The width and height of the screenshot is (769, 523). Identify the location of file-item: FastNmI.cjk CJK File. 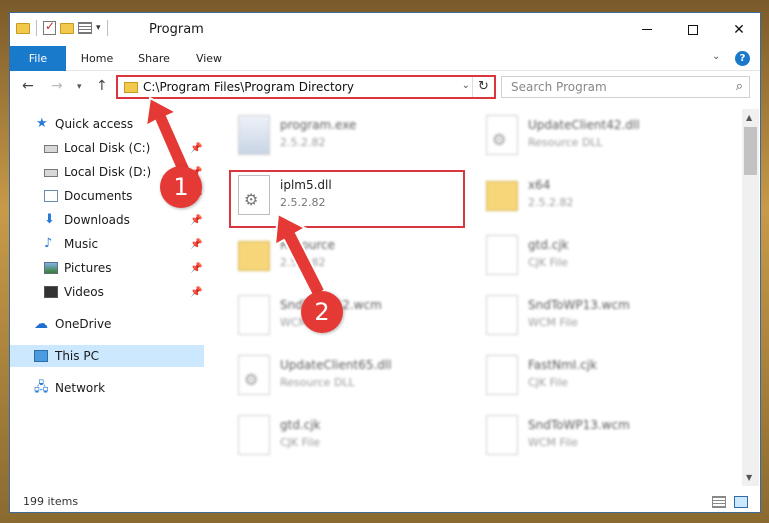
(584, 377).